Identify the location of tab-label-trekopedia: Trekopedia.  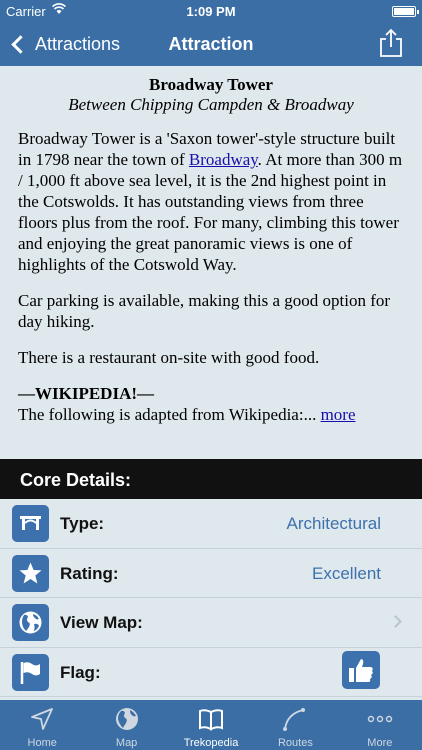
(211, 743).